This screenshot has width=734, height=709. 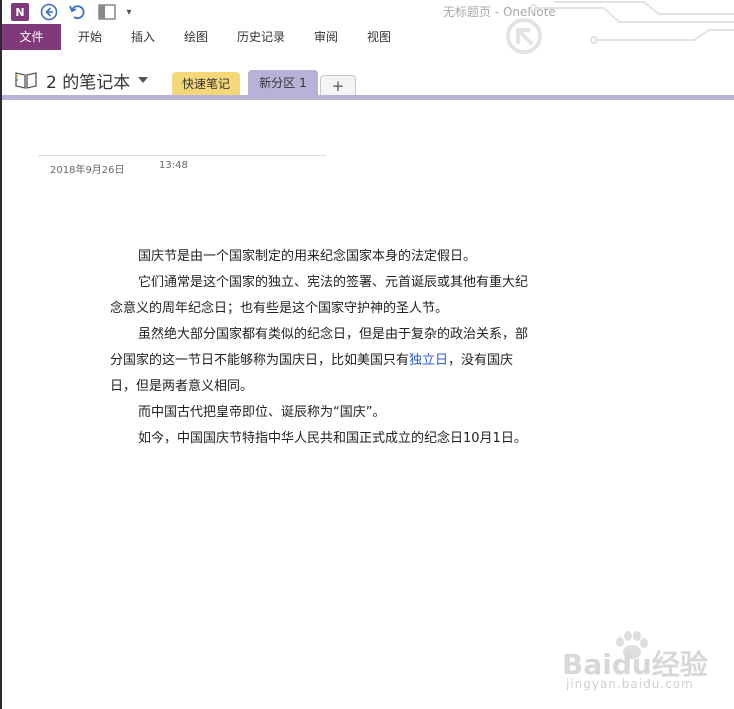 I want to click on tab-history: 历史记录, so click(x=261, y=37).